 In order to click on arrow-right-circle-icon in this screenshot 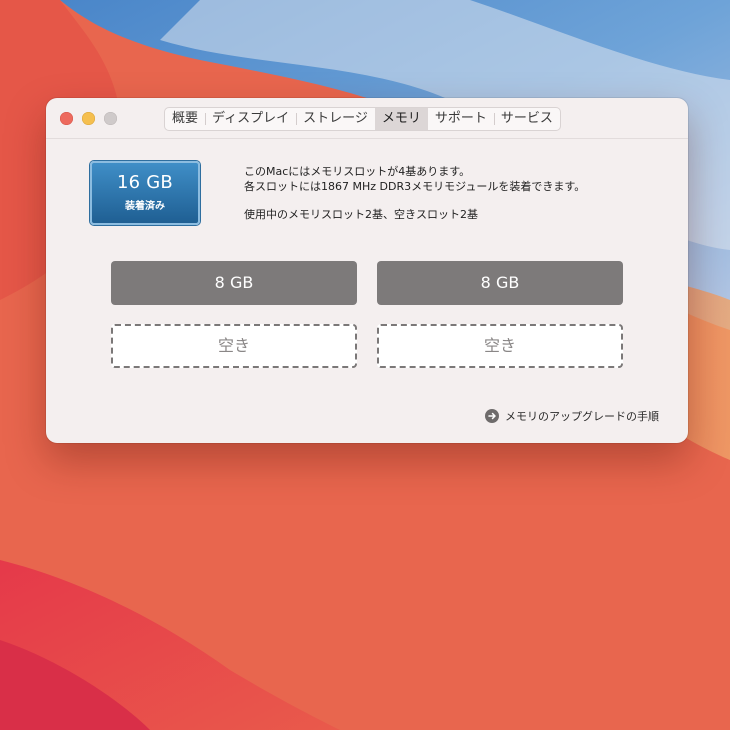, I will do `click(492, 416)`.